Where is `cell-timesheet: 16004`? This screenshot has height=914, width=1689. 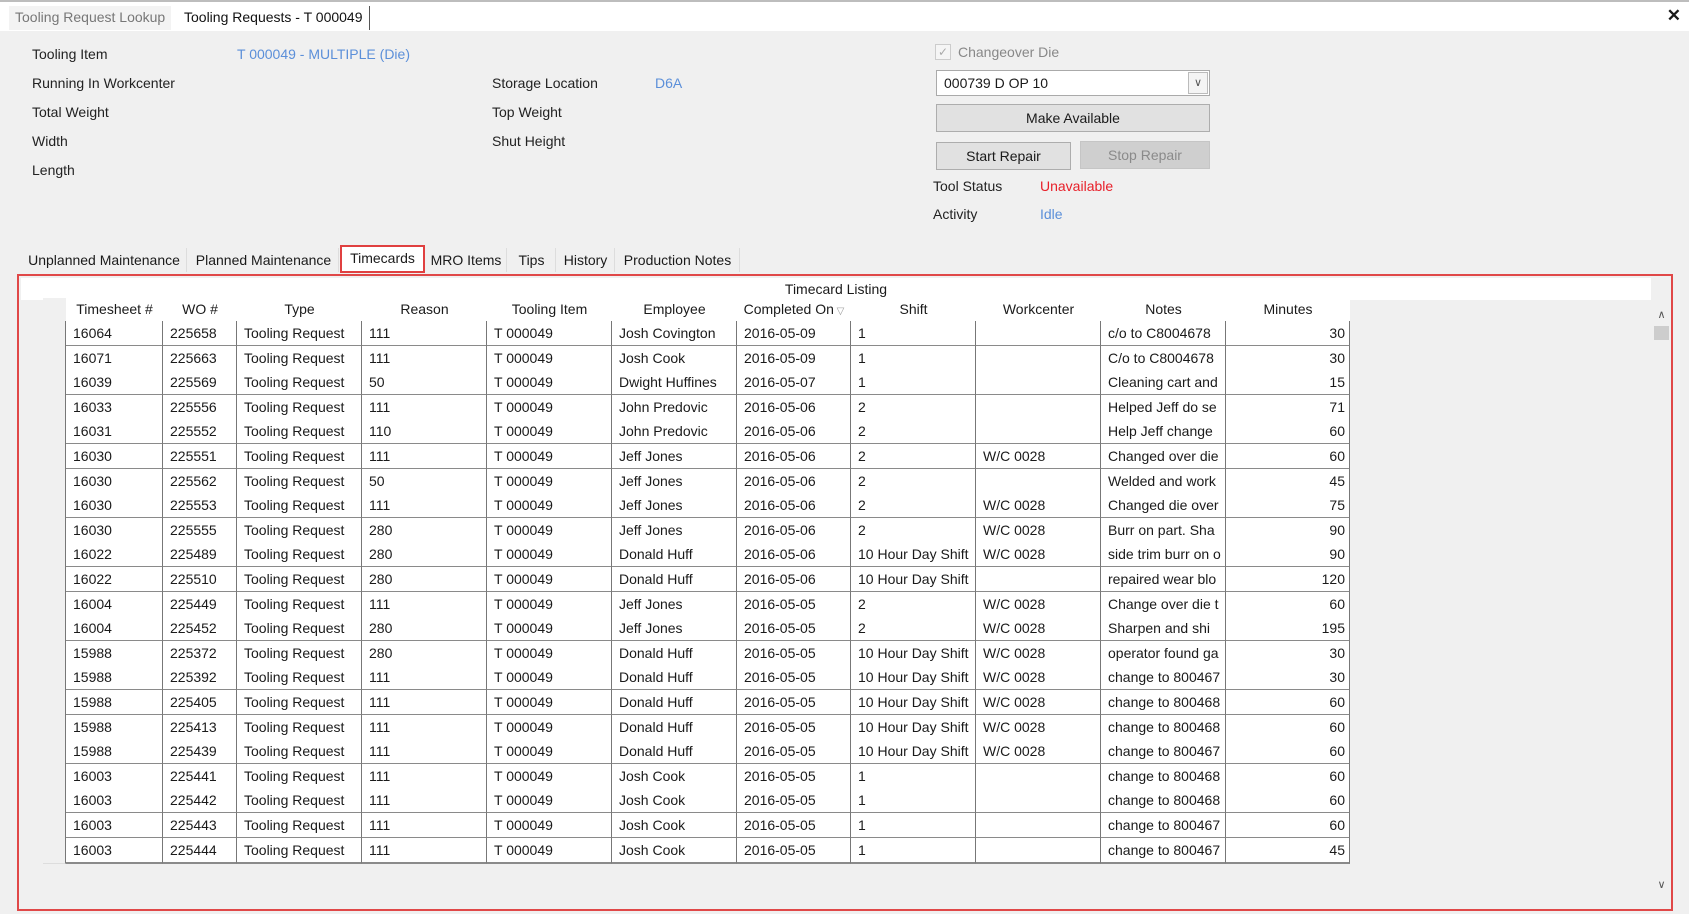
cell-timesheet: 16004 is located at coordinates (114, 629).